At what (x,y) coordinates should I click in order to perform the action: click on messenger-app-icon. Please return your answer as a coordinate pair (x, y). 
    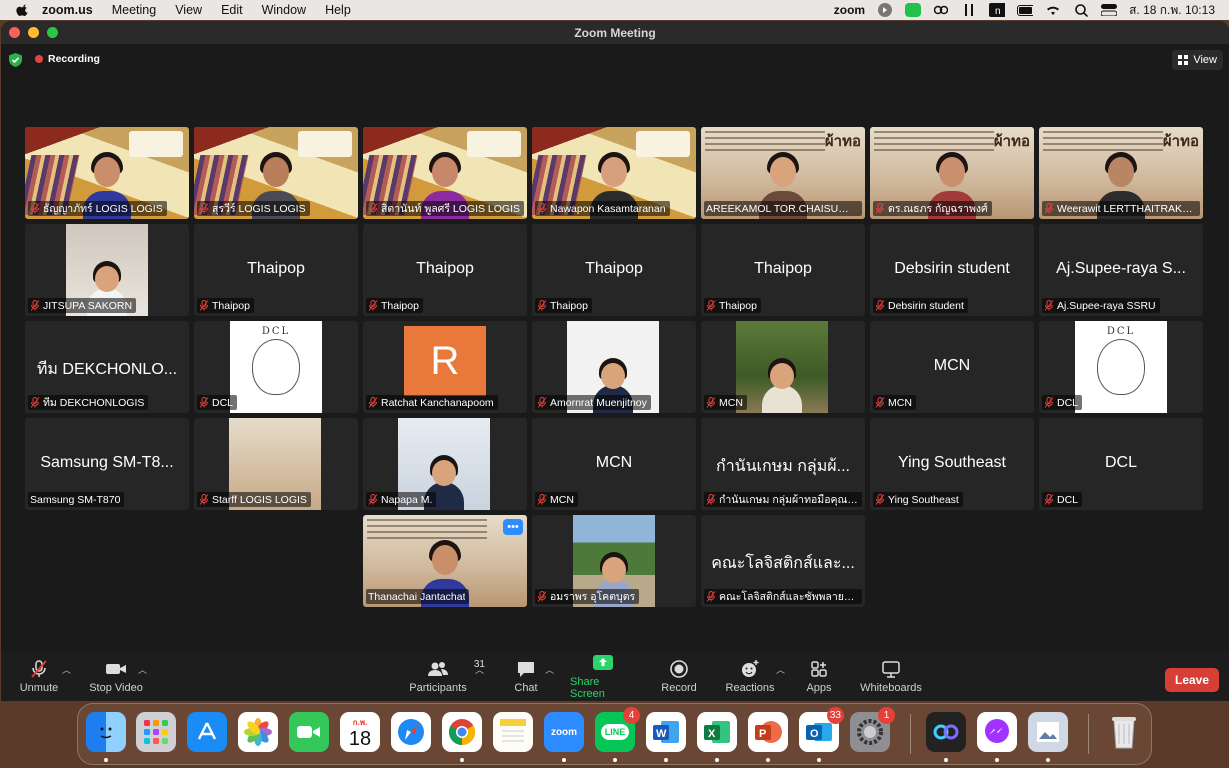
    Looking at the image, I should click on (997, 732).